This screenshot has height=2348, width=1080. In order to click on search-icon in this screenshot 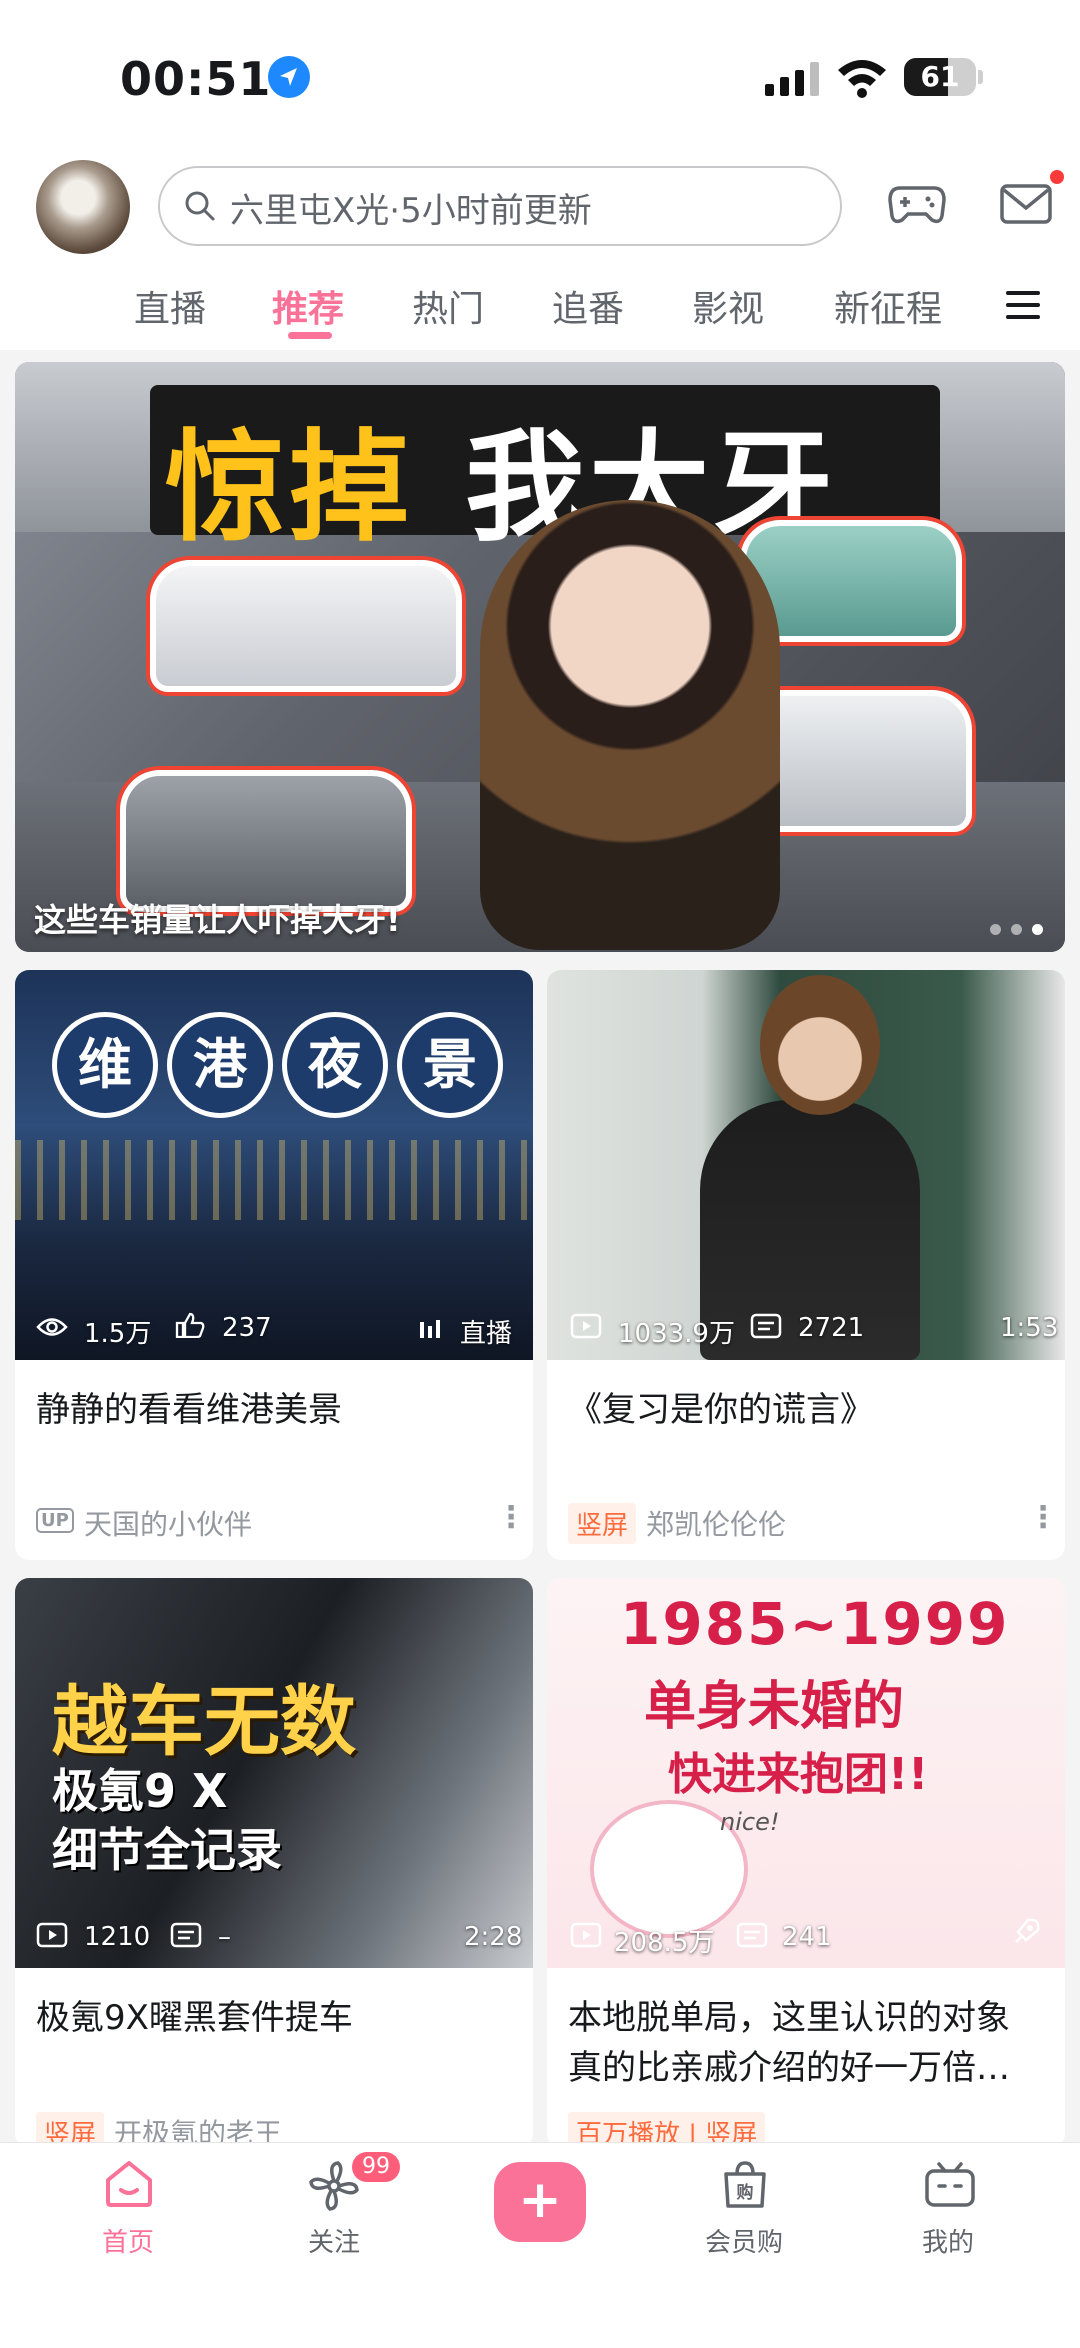, I will do `click(200, 206)`.